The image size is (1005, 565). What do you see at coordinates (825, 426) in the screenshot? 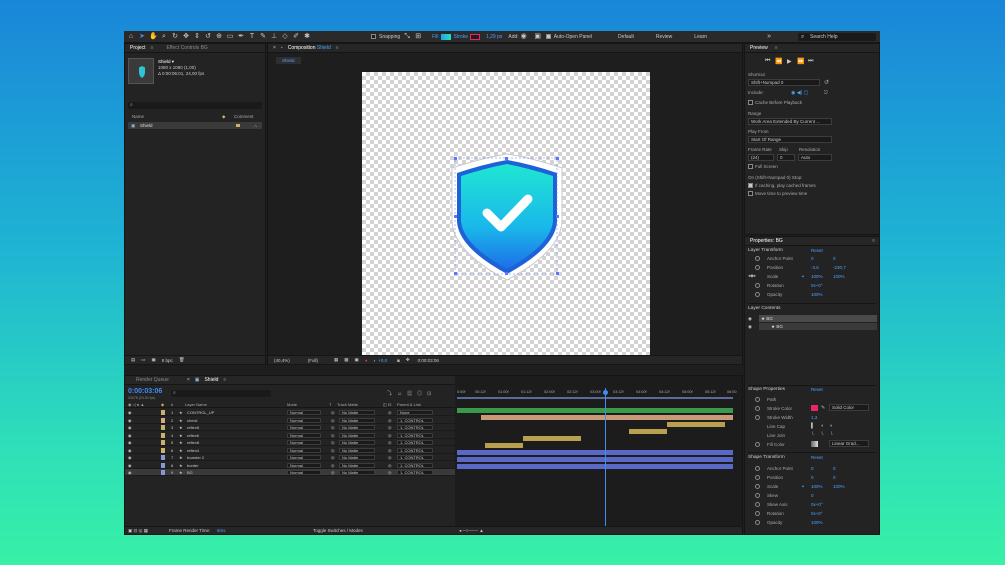
I see `line-cap-icons: ▌◖◗` at bounding box center [825, 426].